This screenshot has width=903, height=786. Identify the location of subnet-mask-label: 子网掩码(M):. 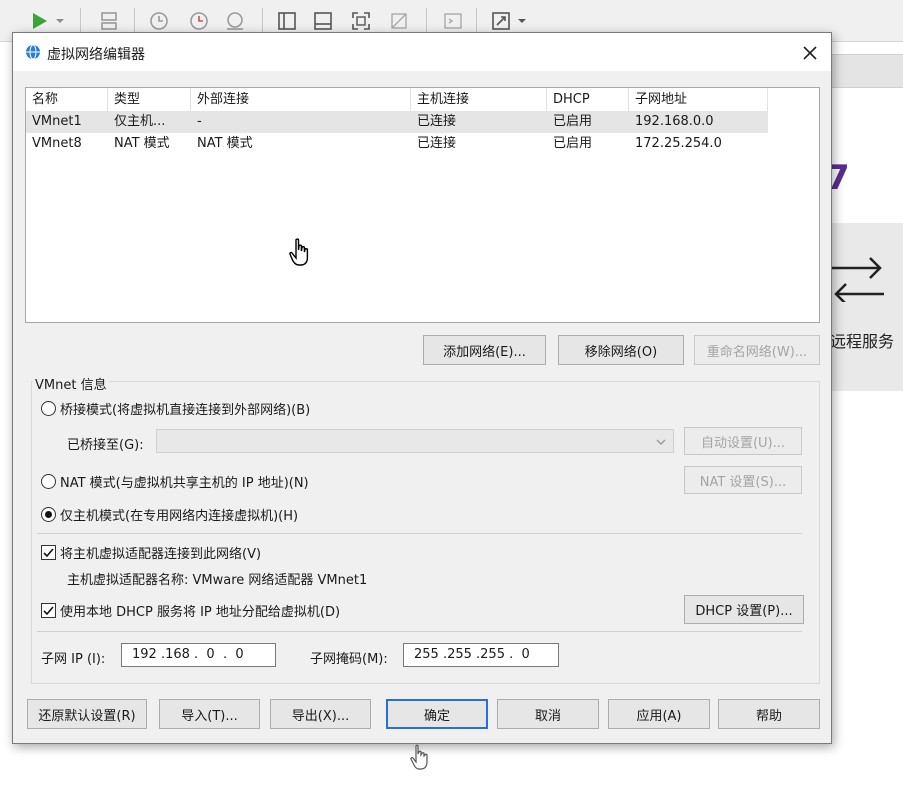
(349, 659).